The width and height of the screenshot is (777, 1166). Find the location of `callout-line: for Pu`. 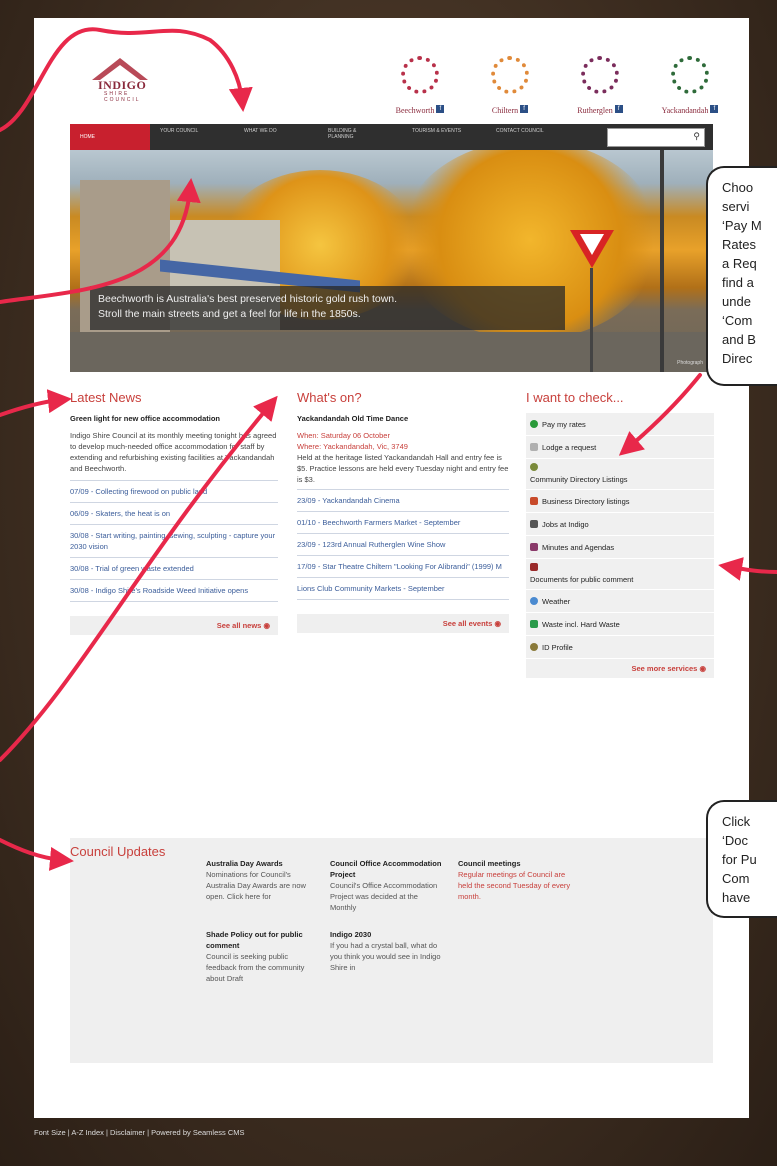

callout-line: for Pu is located at coordinates (739, 859).